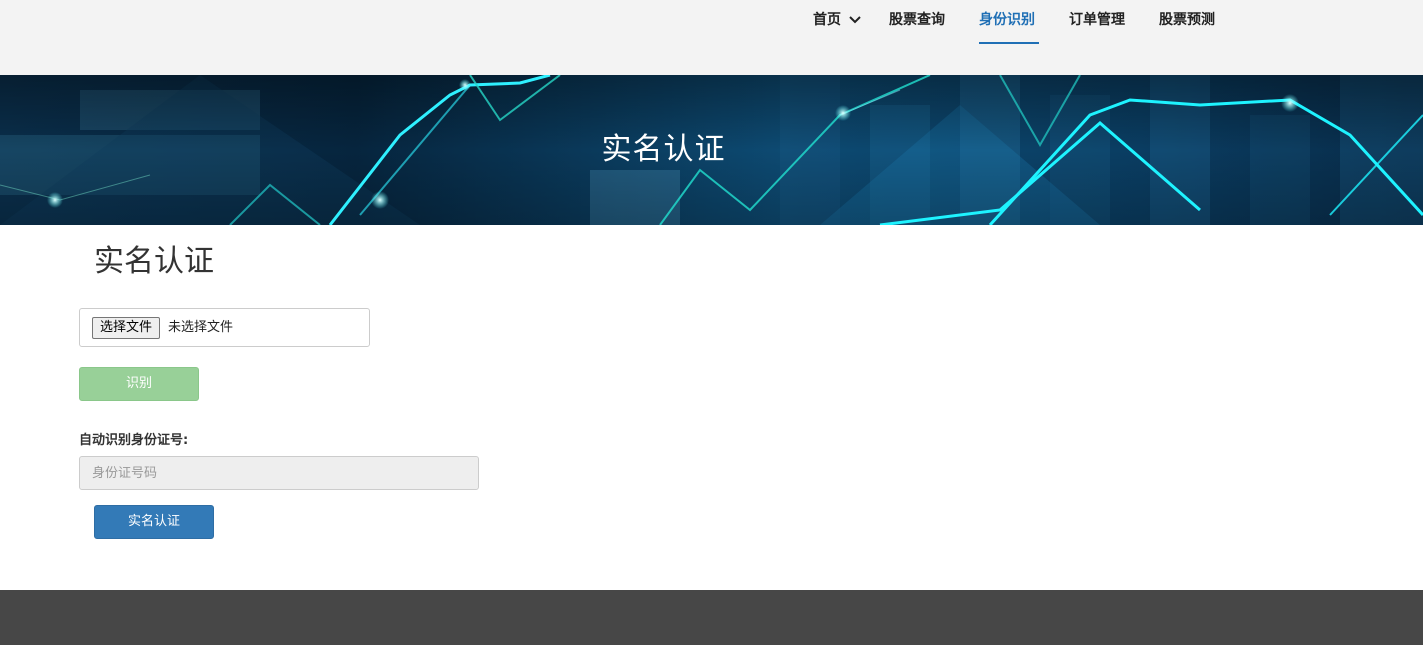 This screenshot has height=645, width=1423. What do you see at coordinates (154, 261) in the screenshot?
I see `page-title: 实名认证` at bounding box center [154, 261].